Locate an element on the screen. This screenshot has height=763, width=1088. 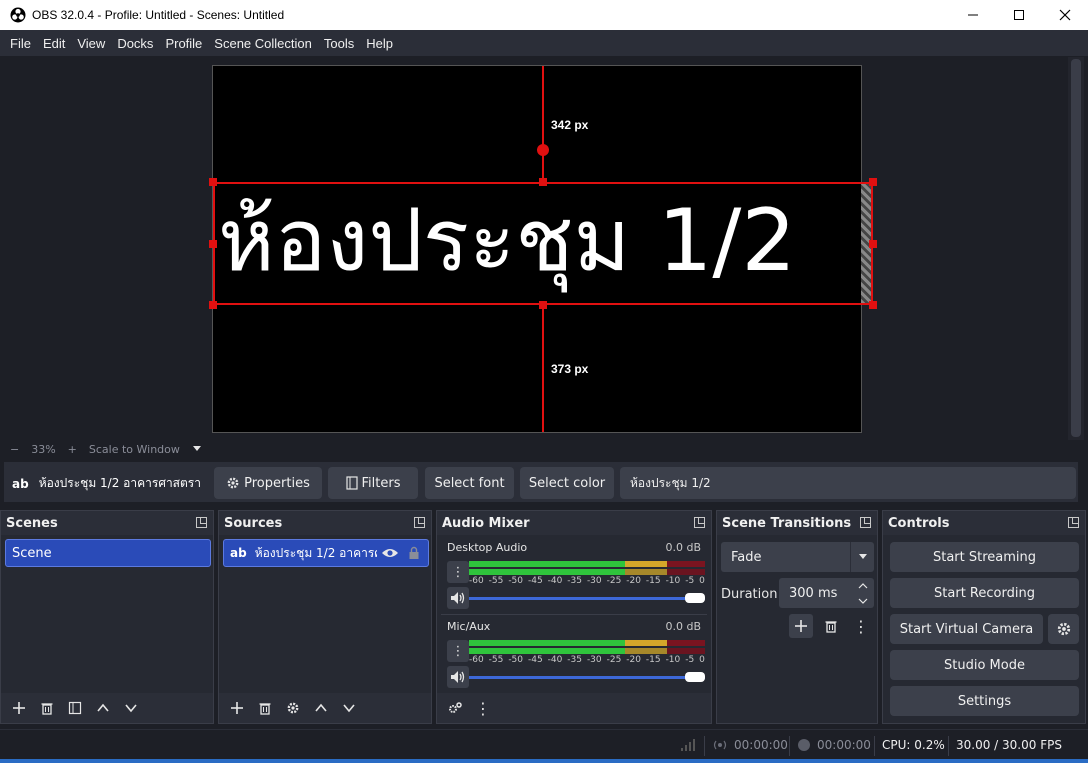
chevron-up-icon is located at coordinates (863, 585).